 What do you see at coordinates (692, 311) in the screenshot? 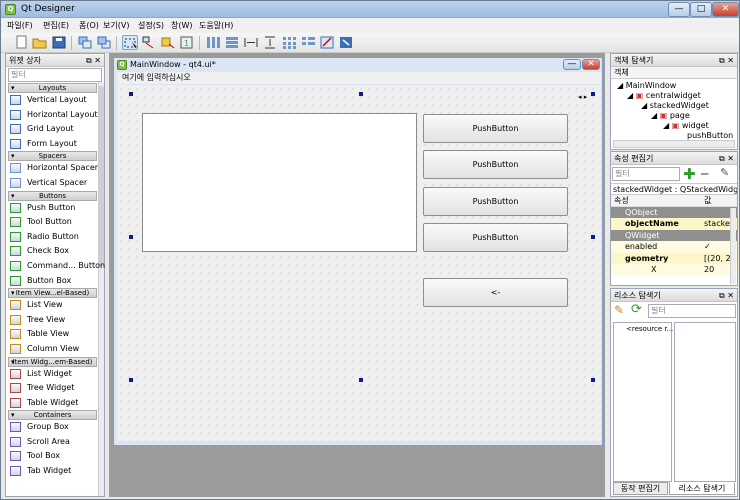
I see `resource-filter-input: 필터` at bounding box center [692, 311].